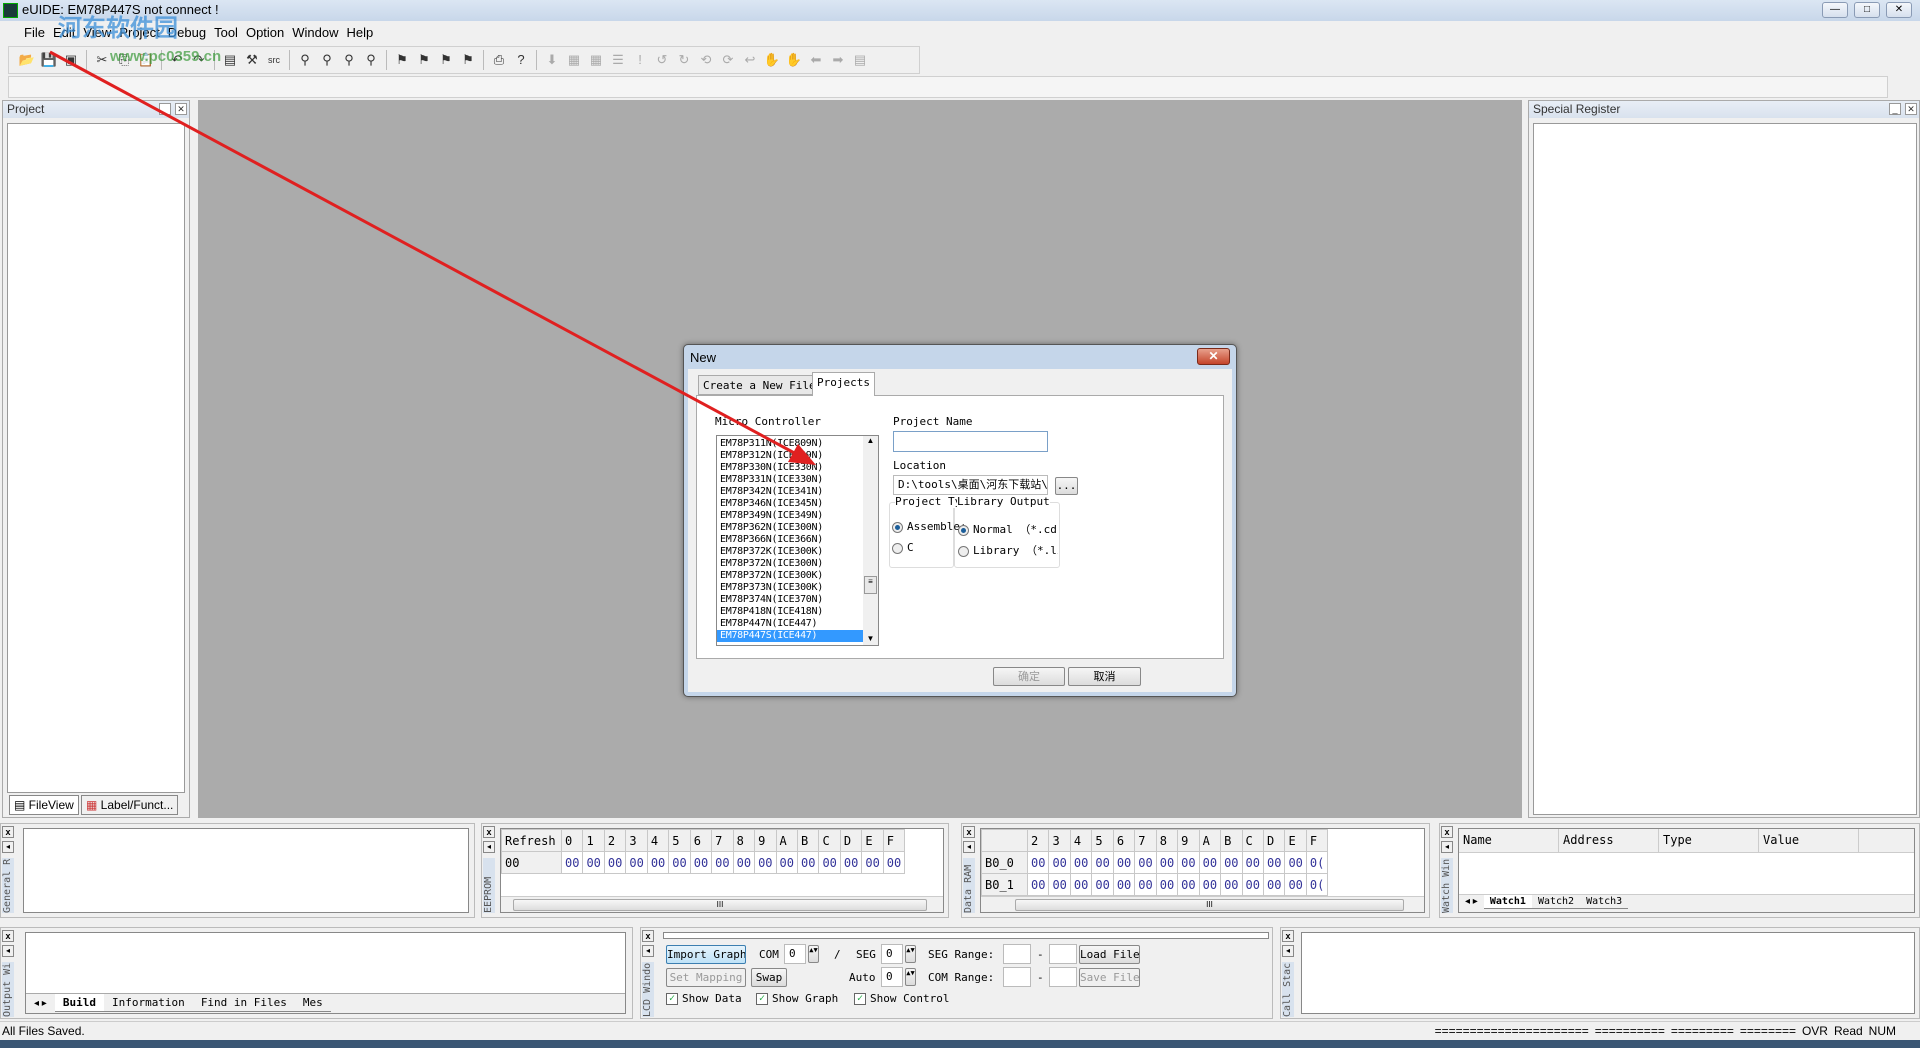 This screenshot has height=1048, width=1920. Describe the element at coordinates (790, 540) in the screenshot. I see `mc-list-item: EM78P366N(ICE366N)` at that location.